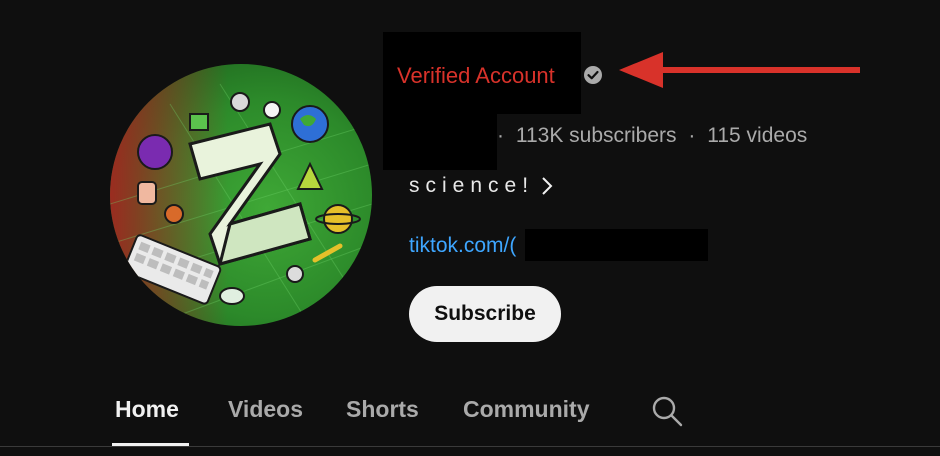 The width and height of the screenshot is (940, 456). Describe the element at coordinates (593, 75) in the screenshot. I see `checkmark-circle-icon` at that location.